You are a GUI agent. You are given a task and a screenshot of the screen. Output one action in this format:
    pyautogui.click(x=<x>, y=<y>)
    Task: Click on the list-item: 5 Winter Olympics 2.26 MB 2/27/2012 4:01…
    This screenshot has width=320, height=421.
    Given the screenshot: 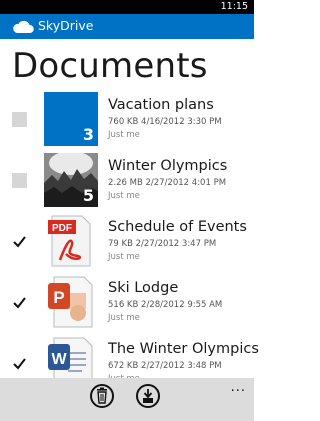 What is the action you would take?
    pyautogui.click(x=127, y=183)
    